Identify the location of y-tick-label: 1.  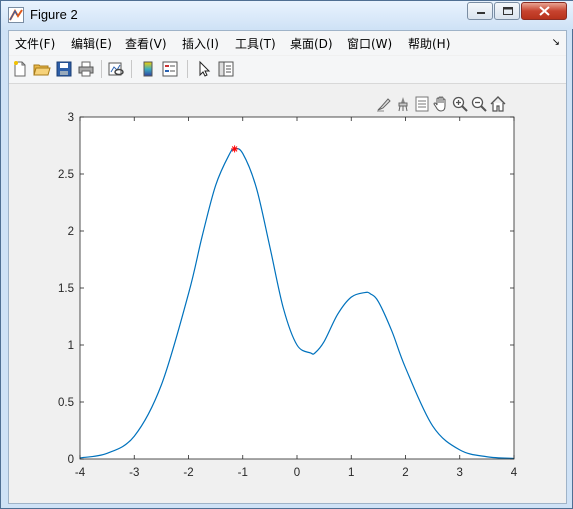
(71, 346).